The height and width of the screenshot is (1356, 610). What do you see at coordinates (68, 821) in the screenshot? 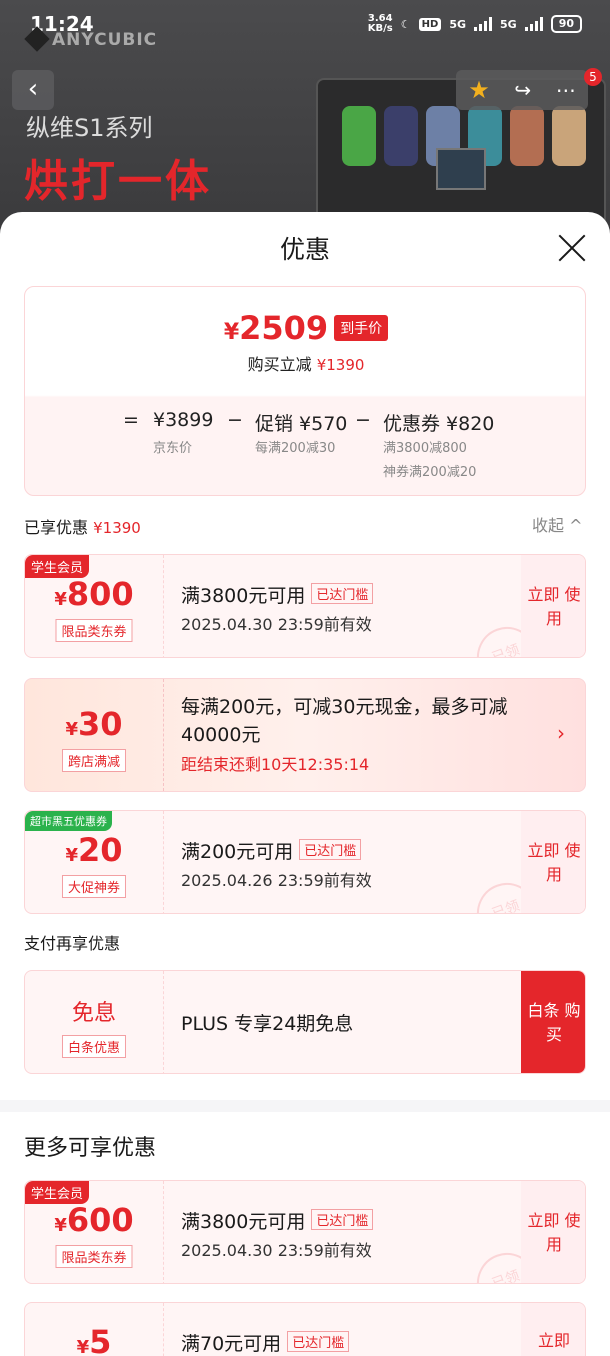
I see `coupon-badge: 超市黑五优惠券` at bounding box center [68, 821].